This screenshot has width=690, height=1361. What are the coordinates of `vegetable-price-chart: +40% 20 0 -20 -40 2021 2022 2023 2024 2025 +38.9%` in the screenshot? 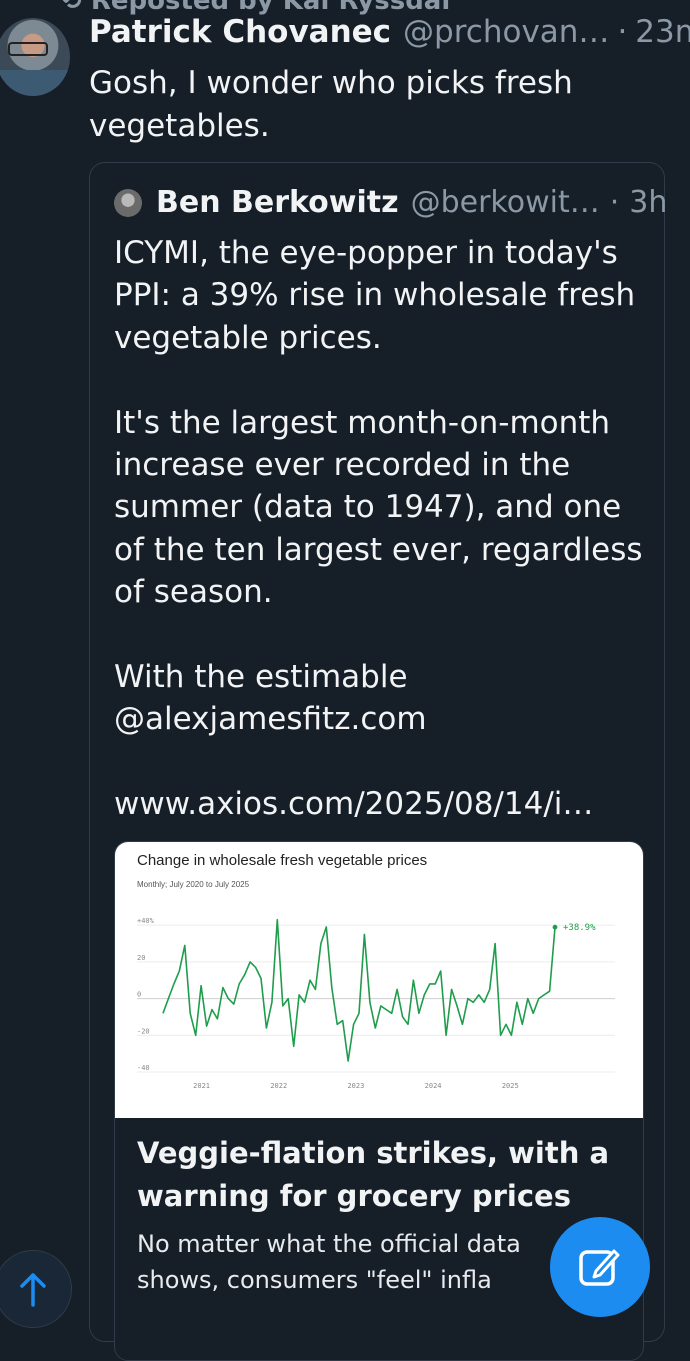 It's located at (376, 1003).